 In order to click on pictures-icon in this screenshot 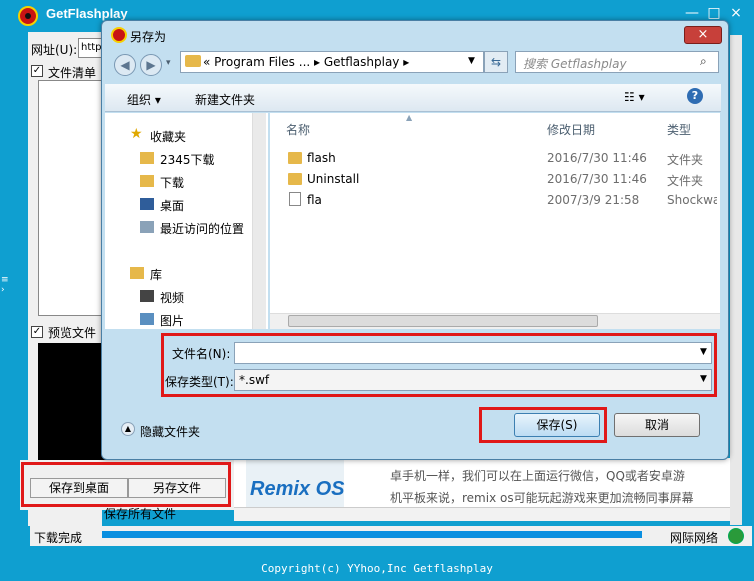, I will do `click(147, 319)`.